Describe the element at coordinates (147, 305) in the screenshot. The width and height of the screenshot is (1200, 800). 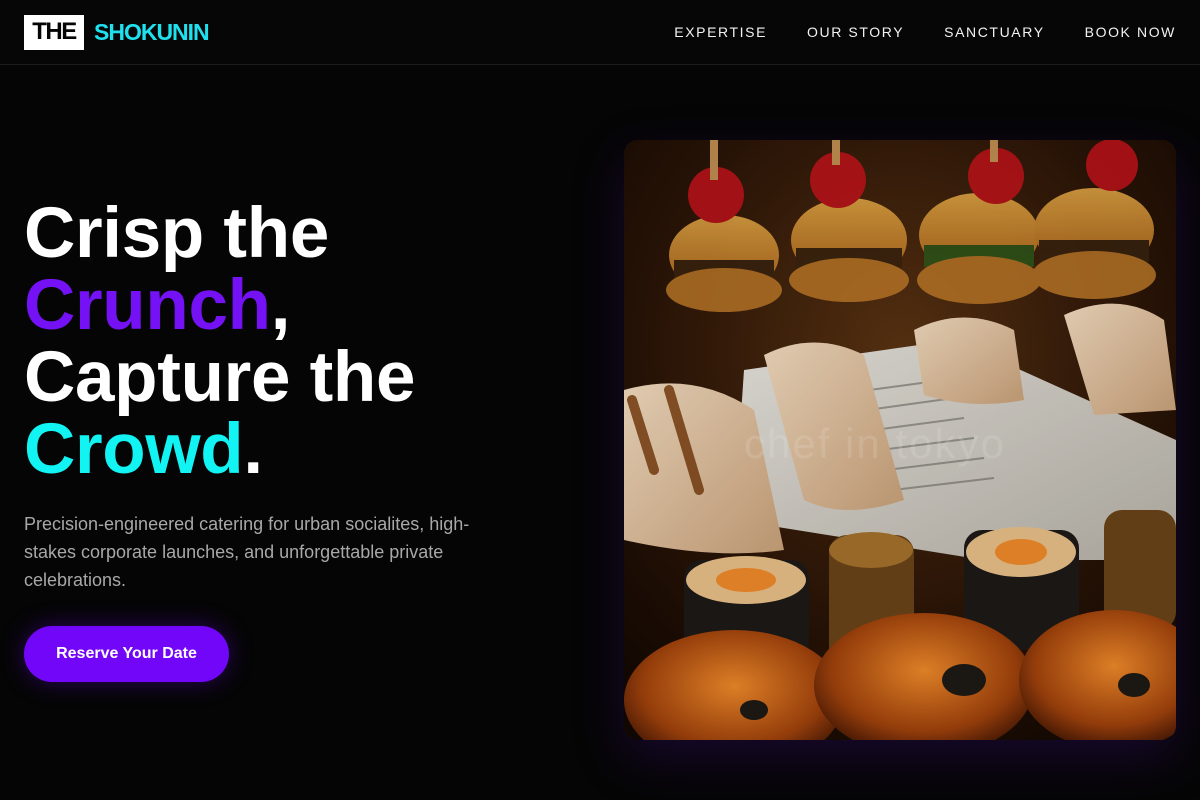
I see `headline-accent-crunch: Crunch` at that location.